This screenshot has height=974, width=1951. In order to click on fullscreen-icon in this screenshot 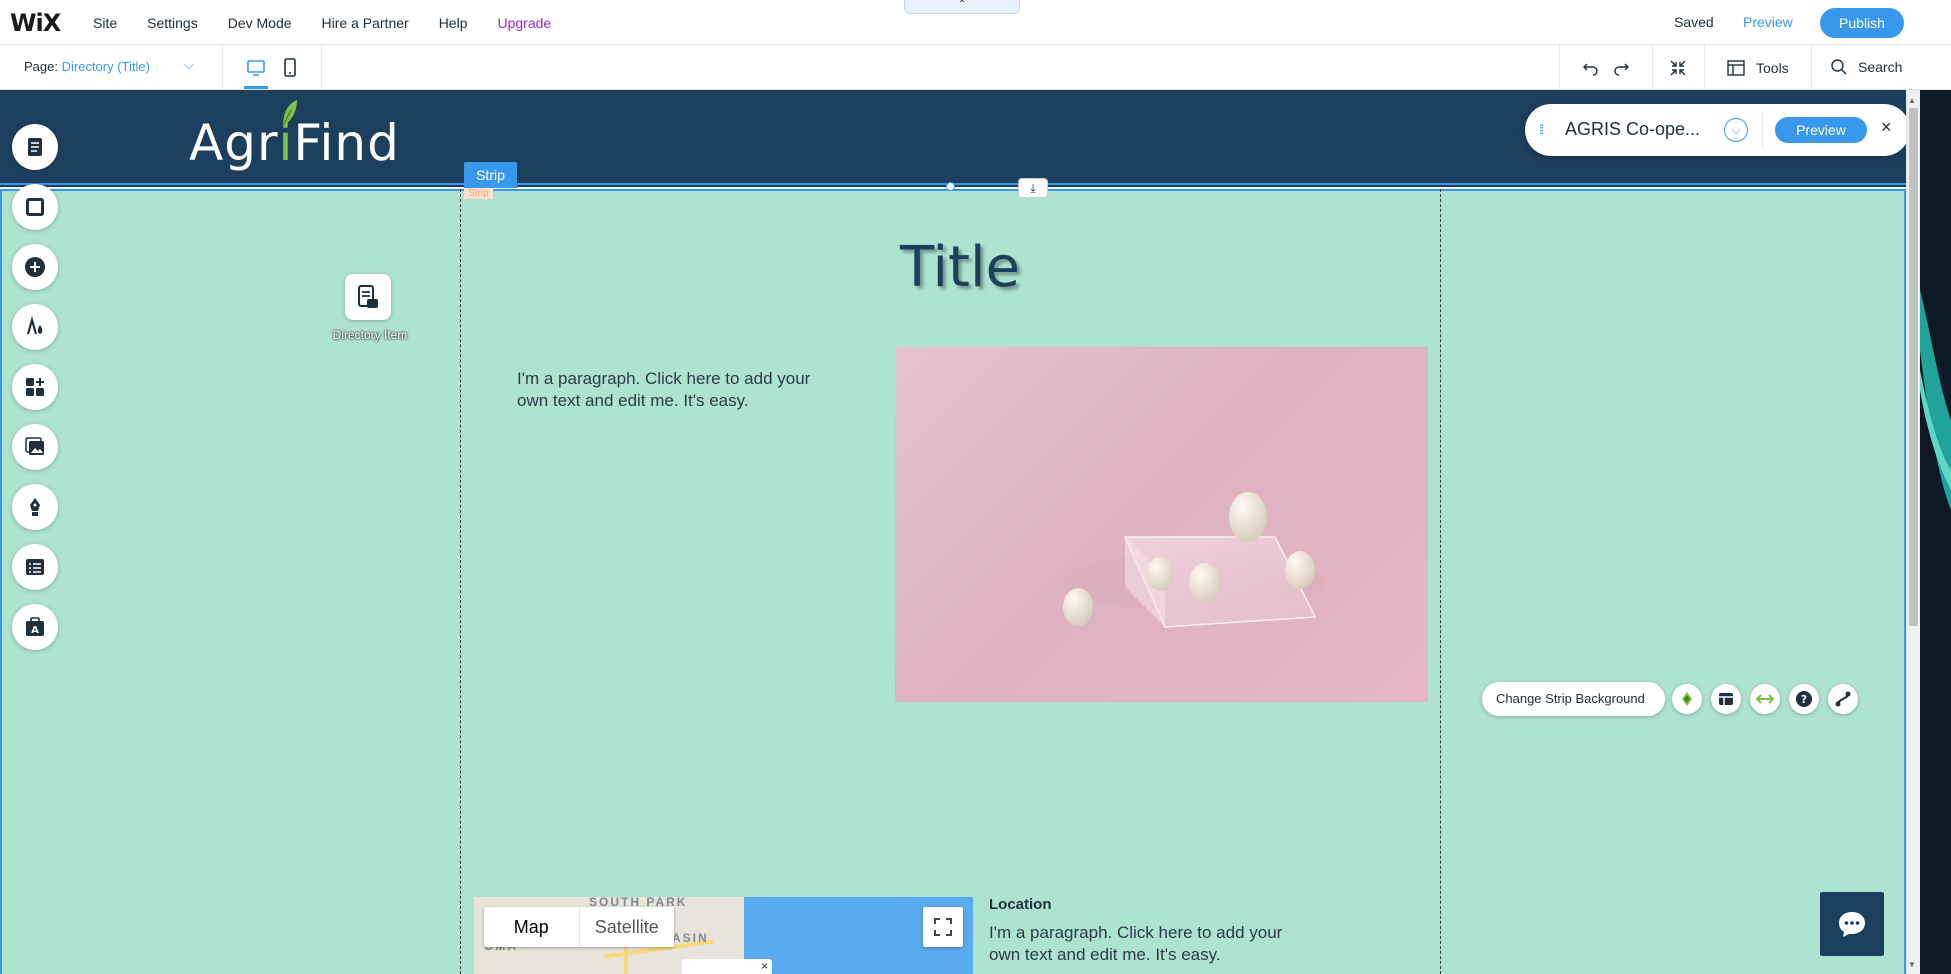, I will do `click(943, 927)`.